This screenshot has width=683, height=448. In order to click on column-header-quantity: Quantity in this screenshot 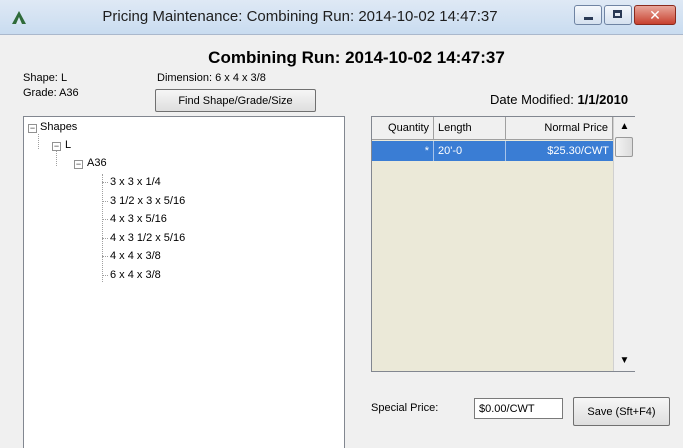, I will do `click(403, 128)`.